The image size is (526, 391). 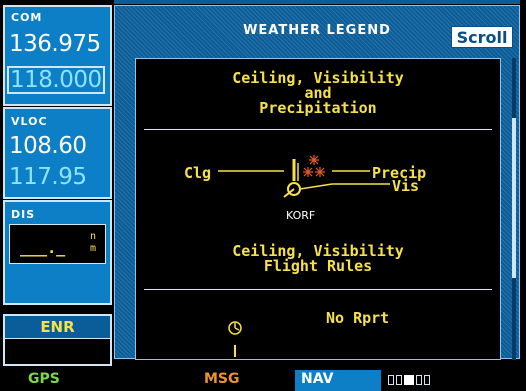 I want to click on no-report-label: No Rprt, so click(x=358, y=318).